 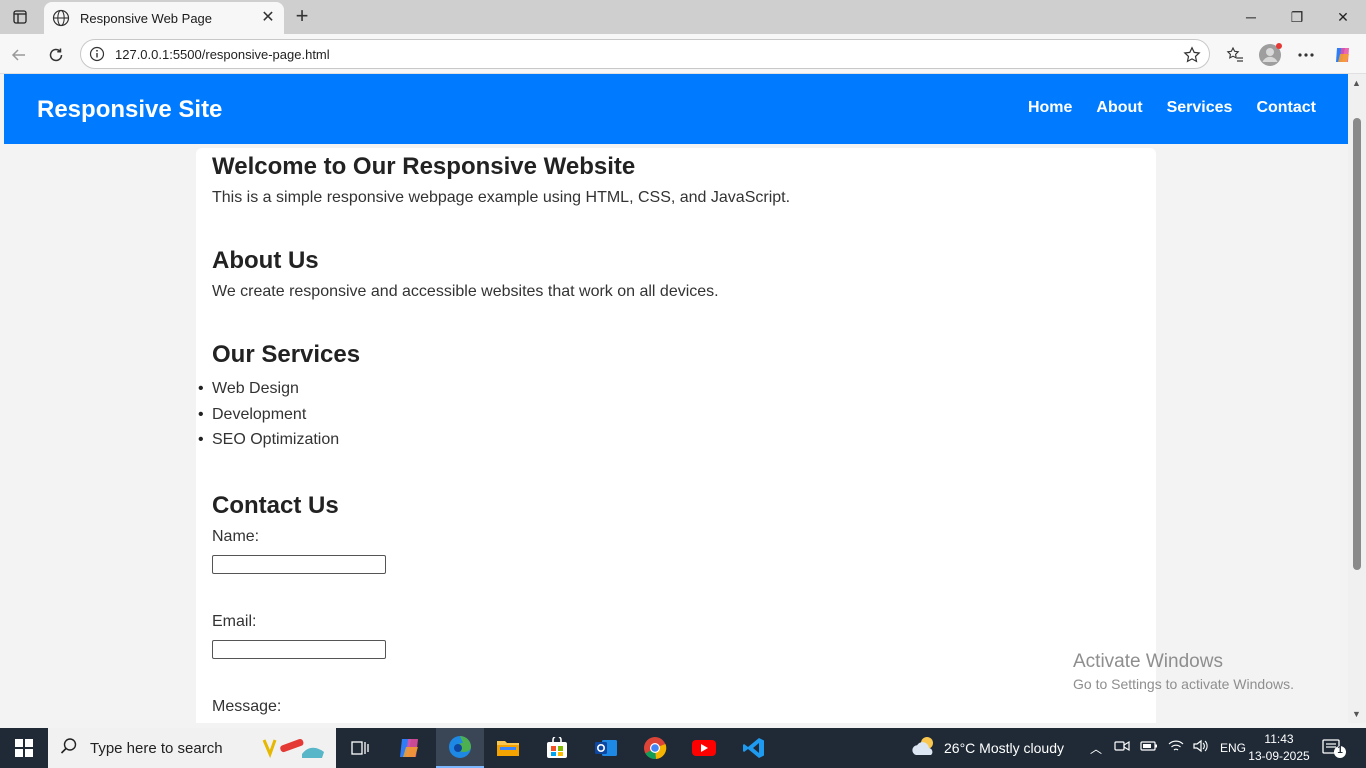 What do you see at coordinates (424, 166) in the screenshot?
I see `welcome-title: Welcome to Our Responsive Website` at bounding box center [424, 166].